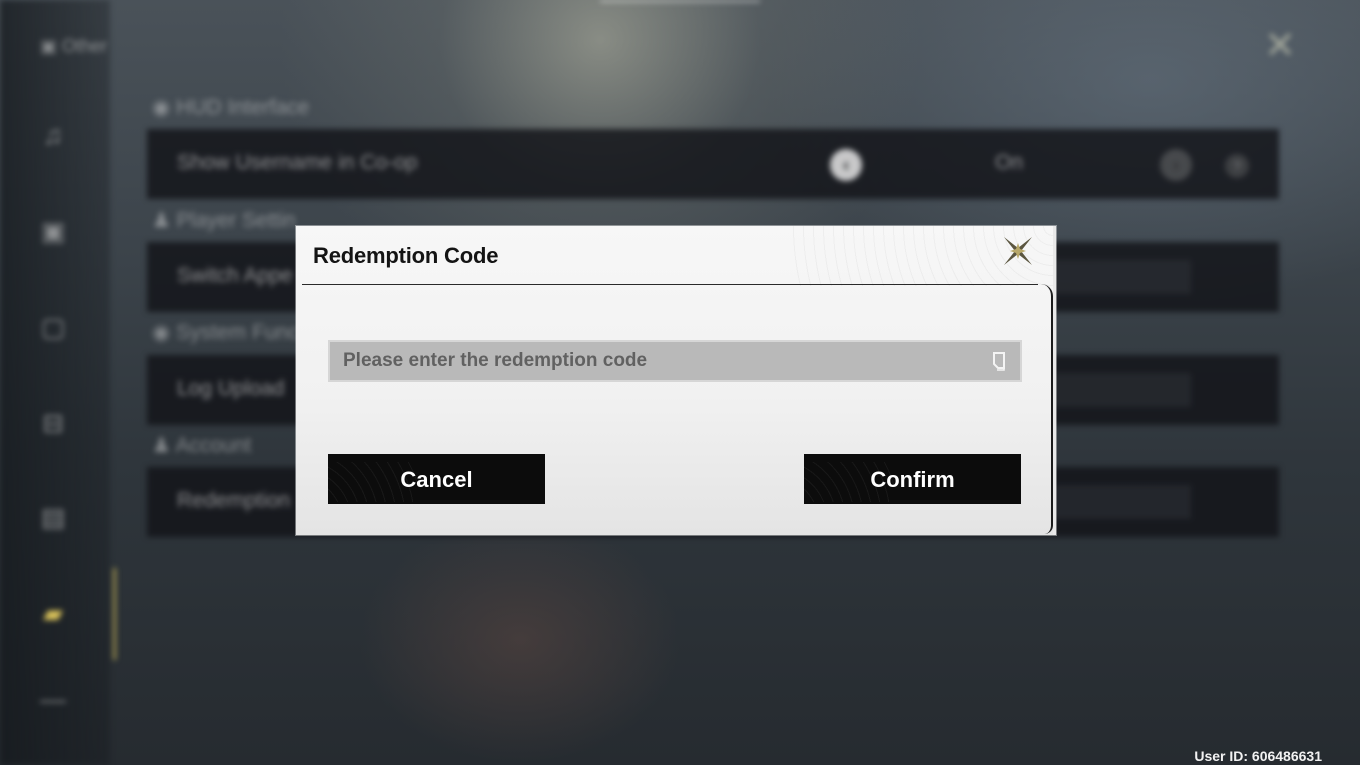 The width and height of the screenshot is (1360, 765). Describe the element at coordinates (846, 165) in the screenshot. I see `chevron-left-icon: ‹` at that location.